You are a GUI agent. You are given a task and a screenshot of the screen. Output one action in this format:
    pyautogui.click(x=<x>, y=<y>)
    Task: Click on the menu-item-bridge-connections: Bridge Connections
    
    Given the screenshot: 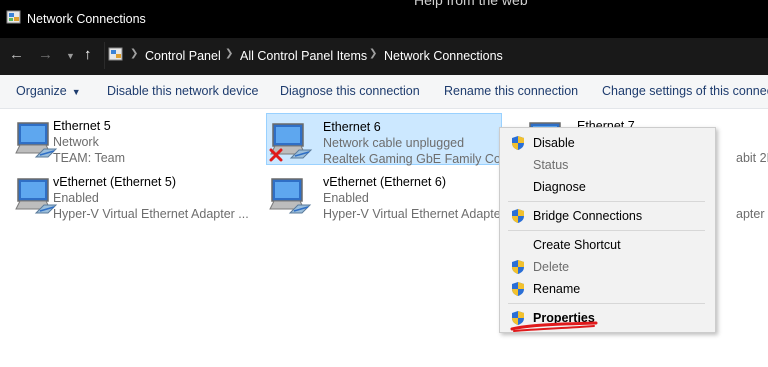 What is the action you would take?
    pyautogui.click(x=607, y=216)
    